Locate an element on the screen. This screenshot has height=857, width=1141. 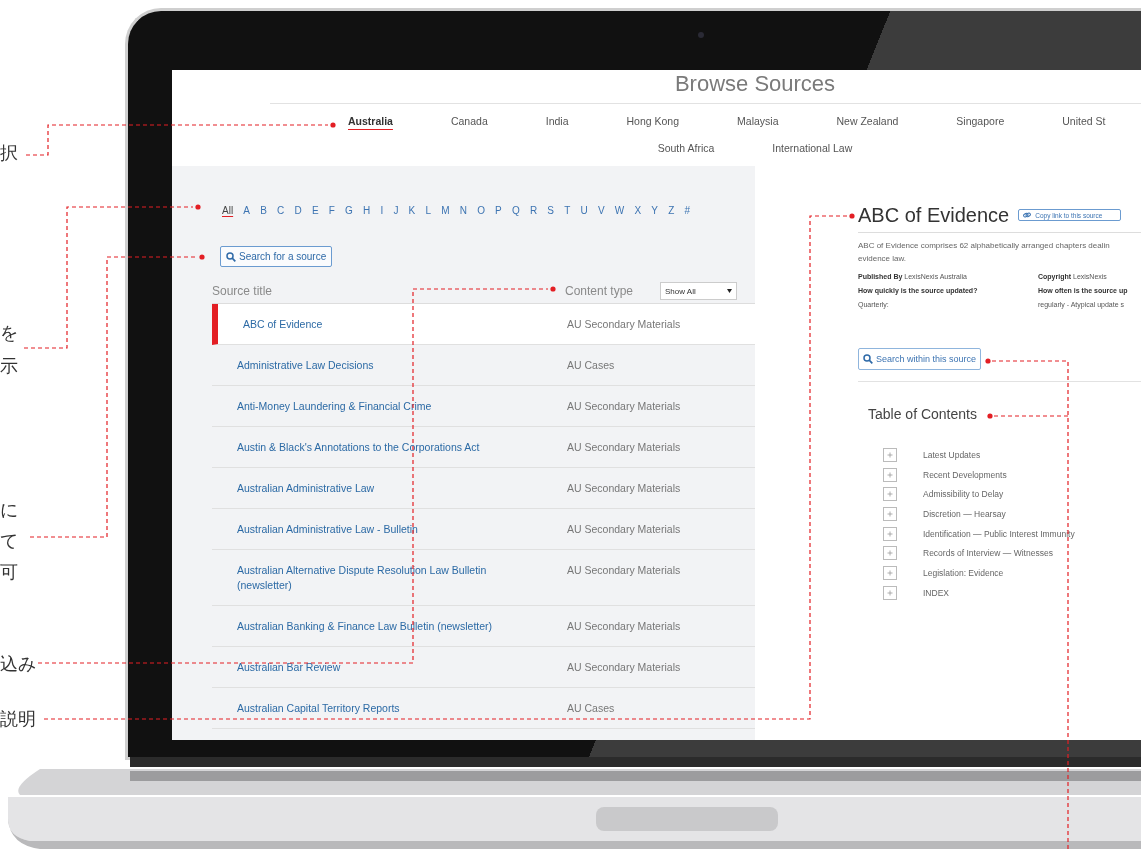
region-tab: Hong Kong is located at coordinates (653, 121).